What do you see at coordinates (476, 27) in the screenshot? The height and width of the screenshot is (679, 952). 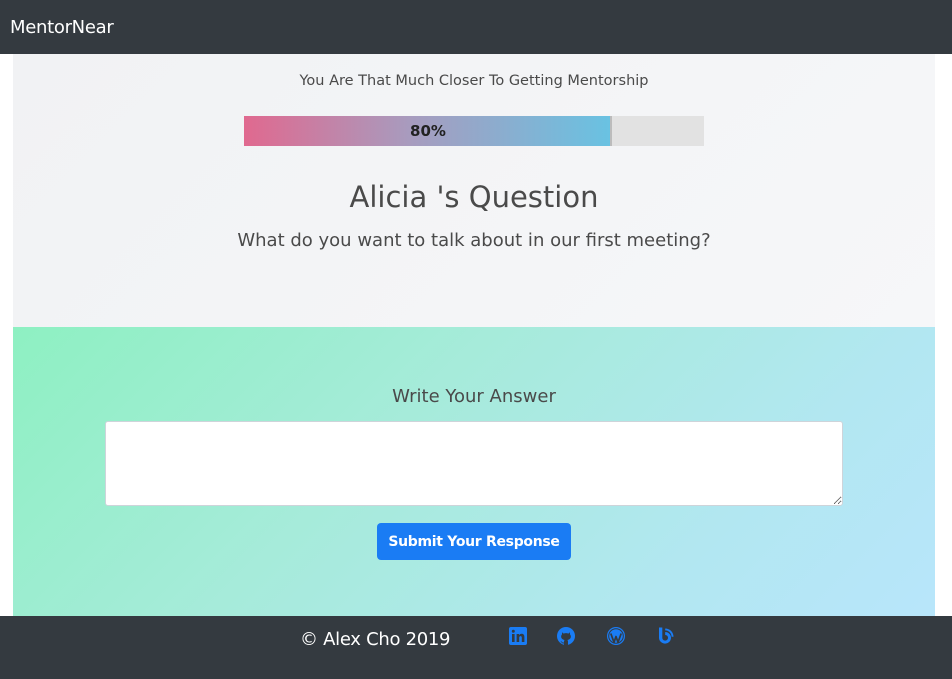 I see `navbar: MentorNear` at bounding box center [476, 27].